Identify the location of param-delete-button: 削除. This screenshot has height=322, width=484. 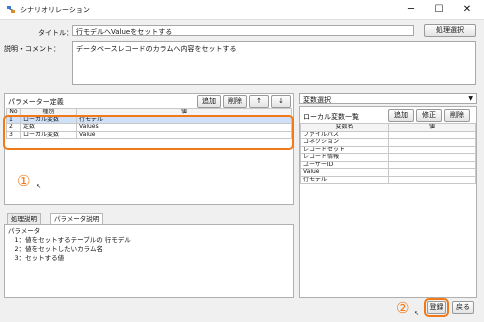
(235, 101).